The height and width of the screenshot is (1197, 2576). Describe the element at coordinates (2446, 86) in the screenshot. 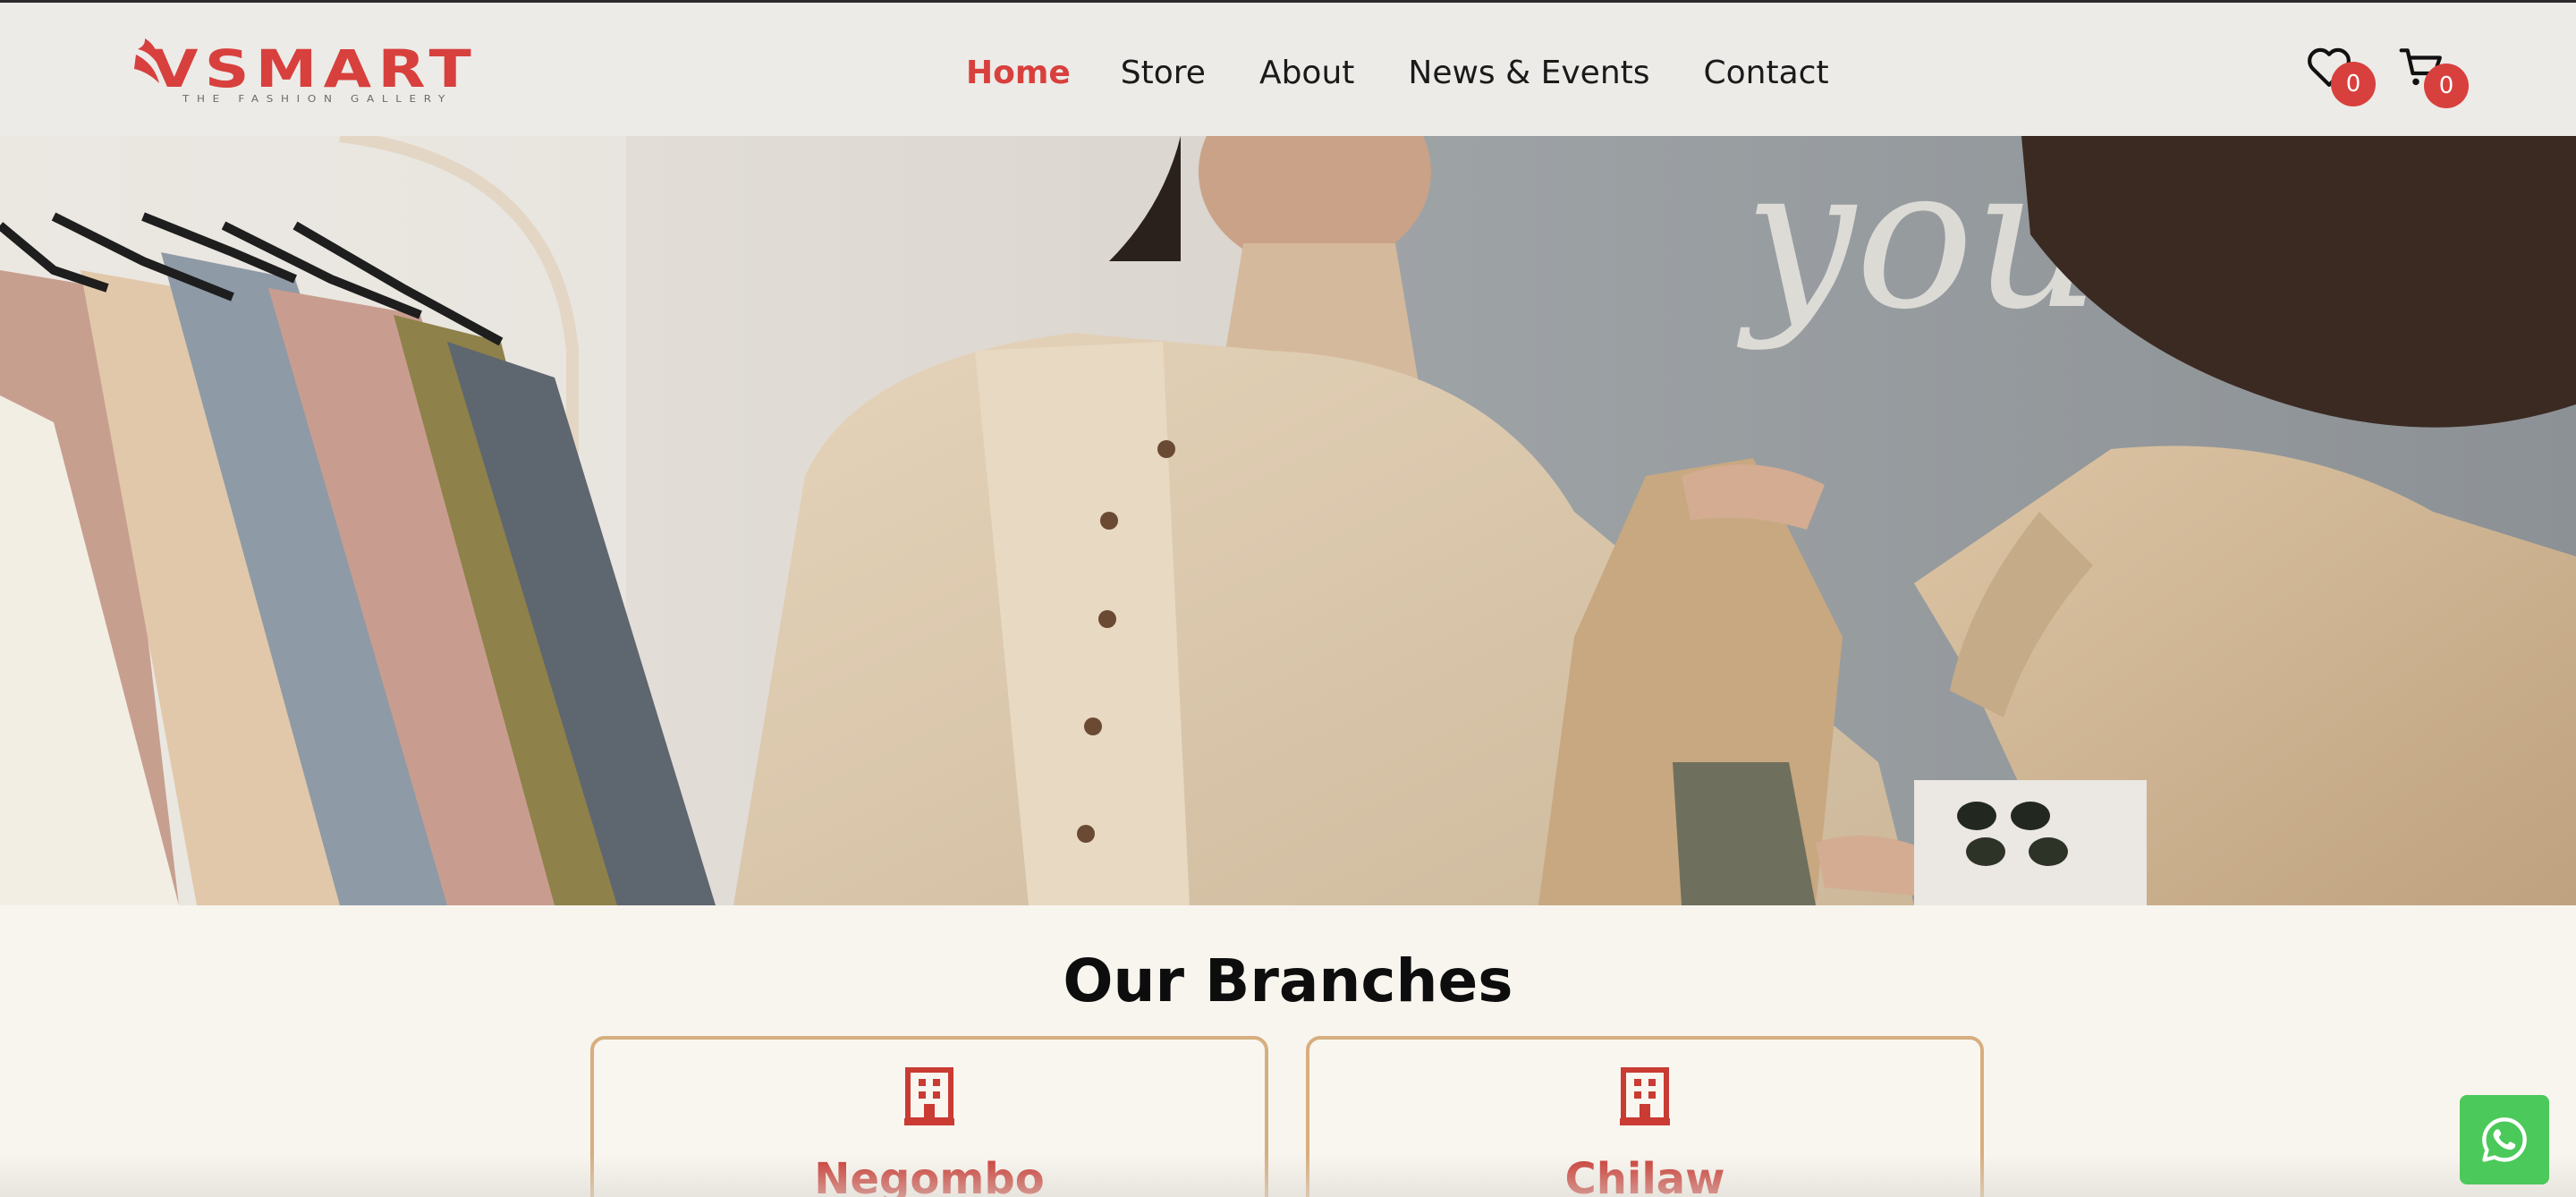

I see `cart-count-badge: 0` at that location.